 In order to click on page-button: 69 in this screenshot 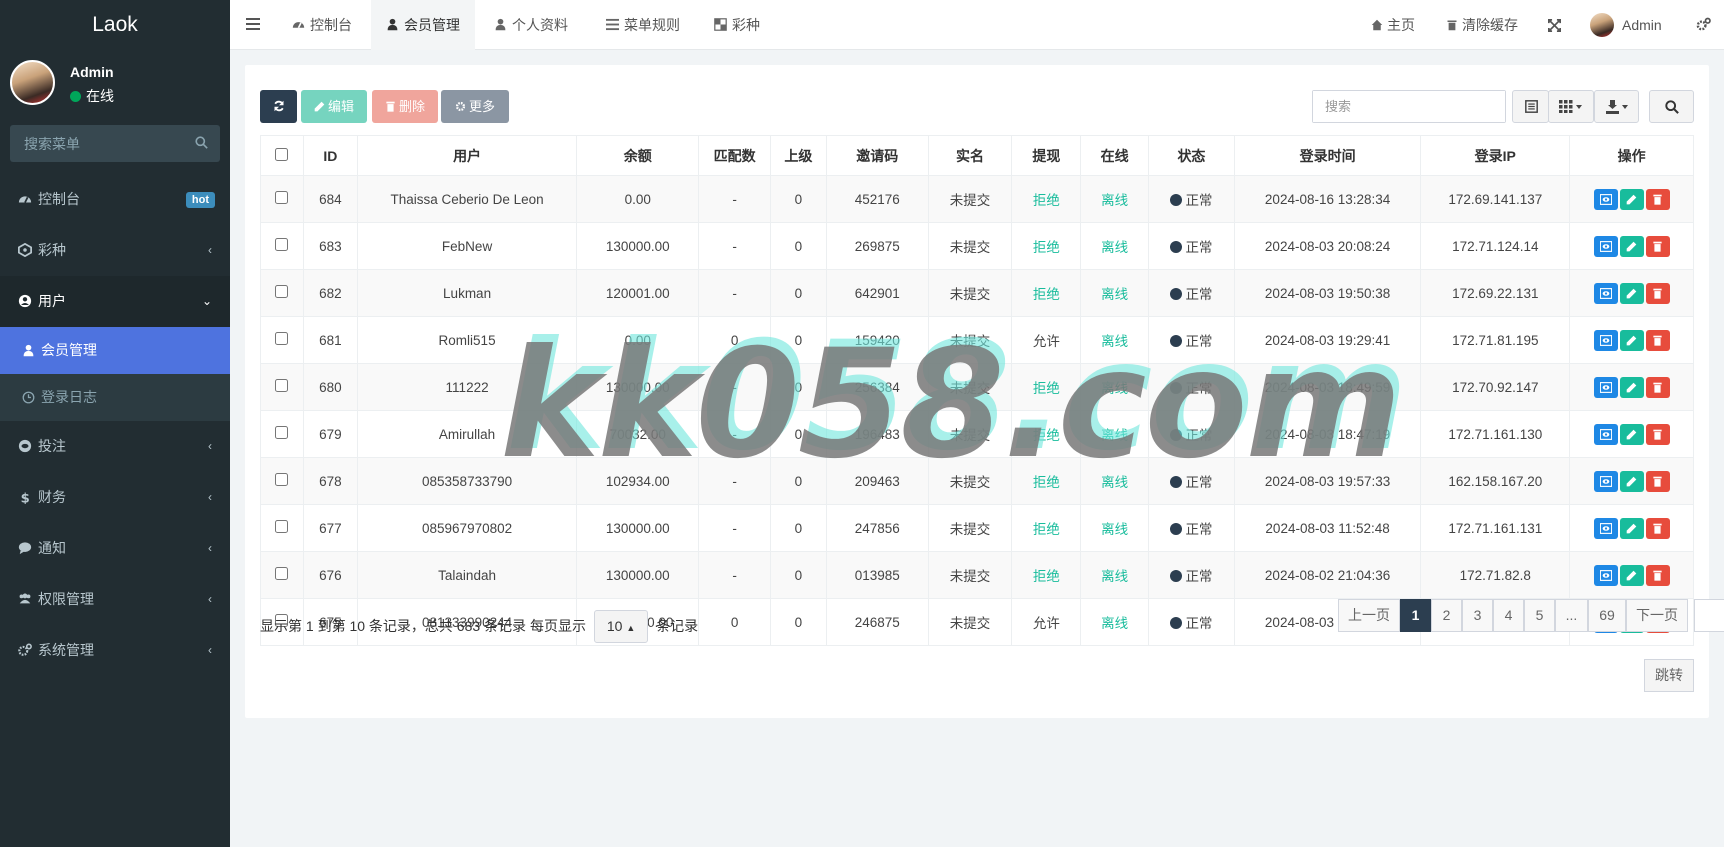, I will do `click(1607, 615)`.